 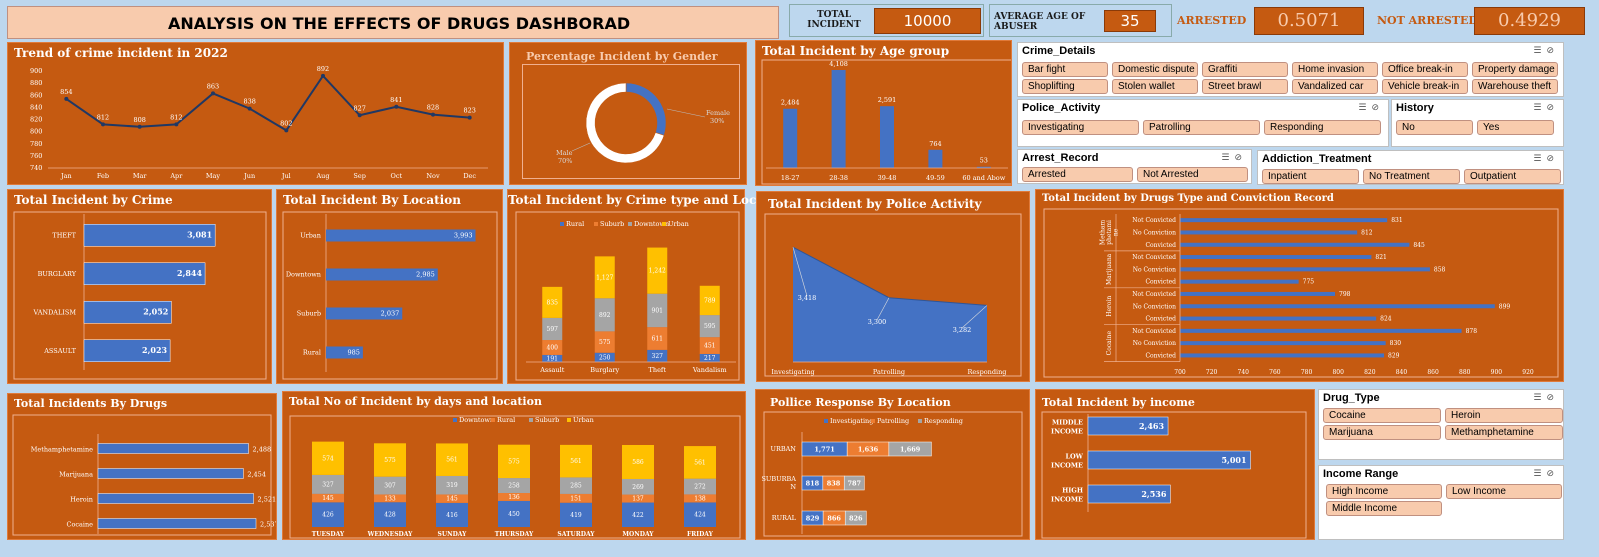 I want to click on x-tick-label: MONDAY, so click(x=638, y=534).